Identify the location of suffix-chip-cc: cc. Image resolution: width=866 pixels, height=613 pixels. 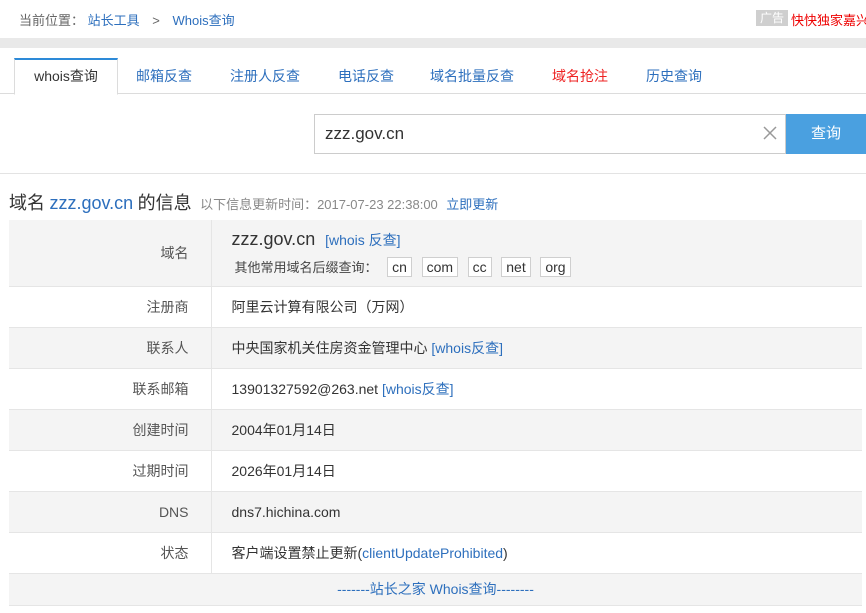
(479, 266).